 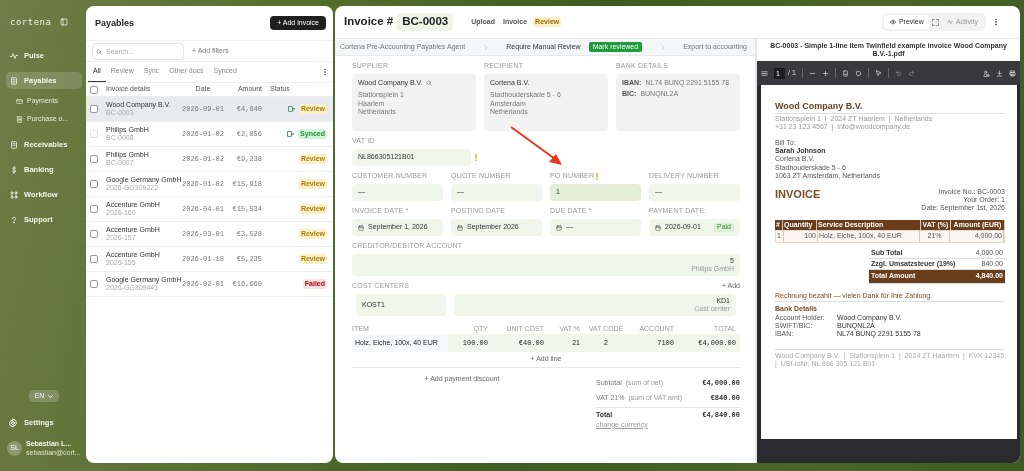 What do you see at coordinates (898, 73) in the screenshot?
I see `undo-icon` at bounding box center [898, 73].